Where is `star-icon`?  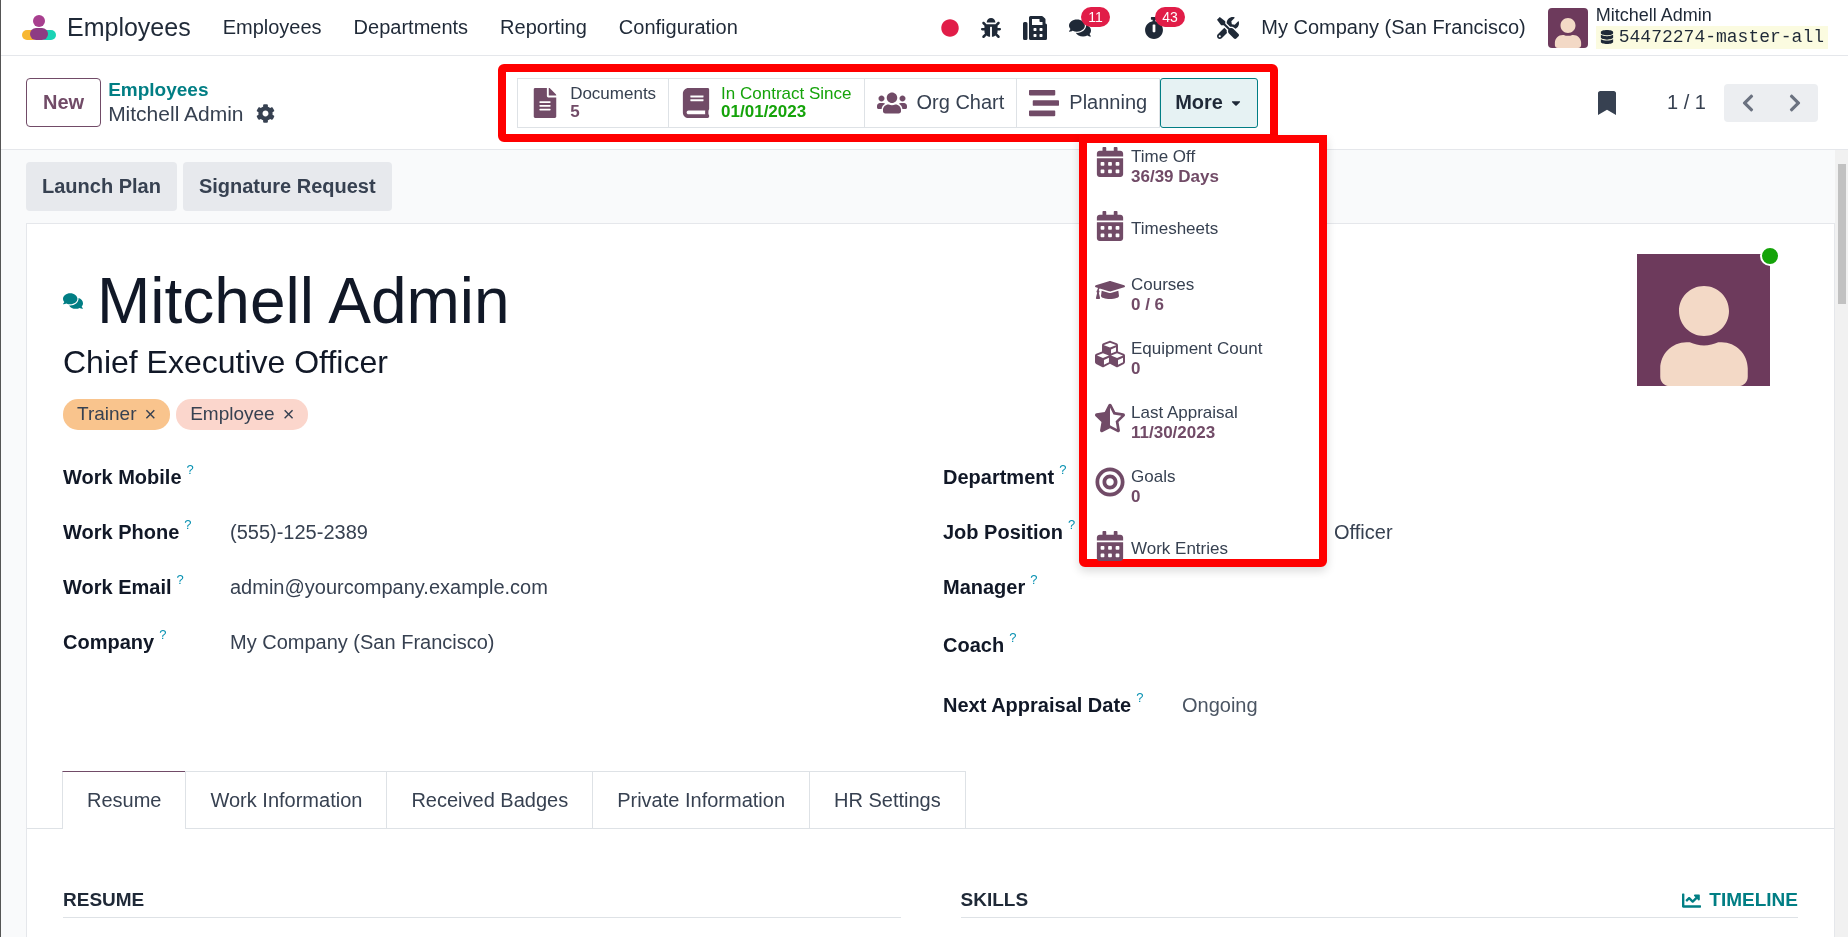 star-icon is located at coordinates (1110, 418).